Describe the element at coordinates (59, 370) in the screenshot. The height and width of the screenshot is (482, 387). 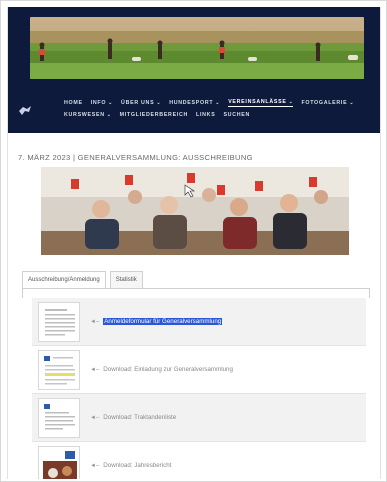
I see `letter-thumbnail` at that location.